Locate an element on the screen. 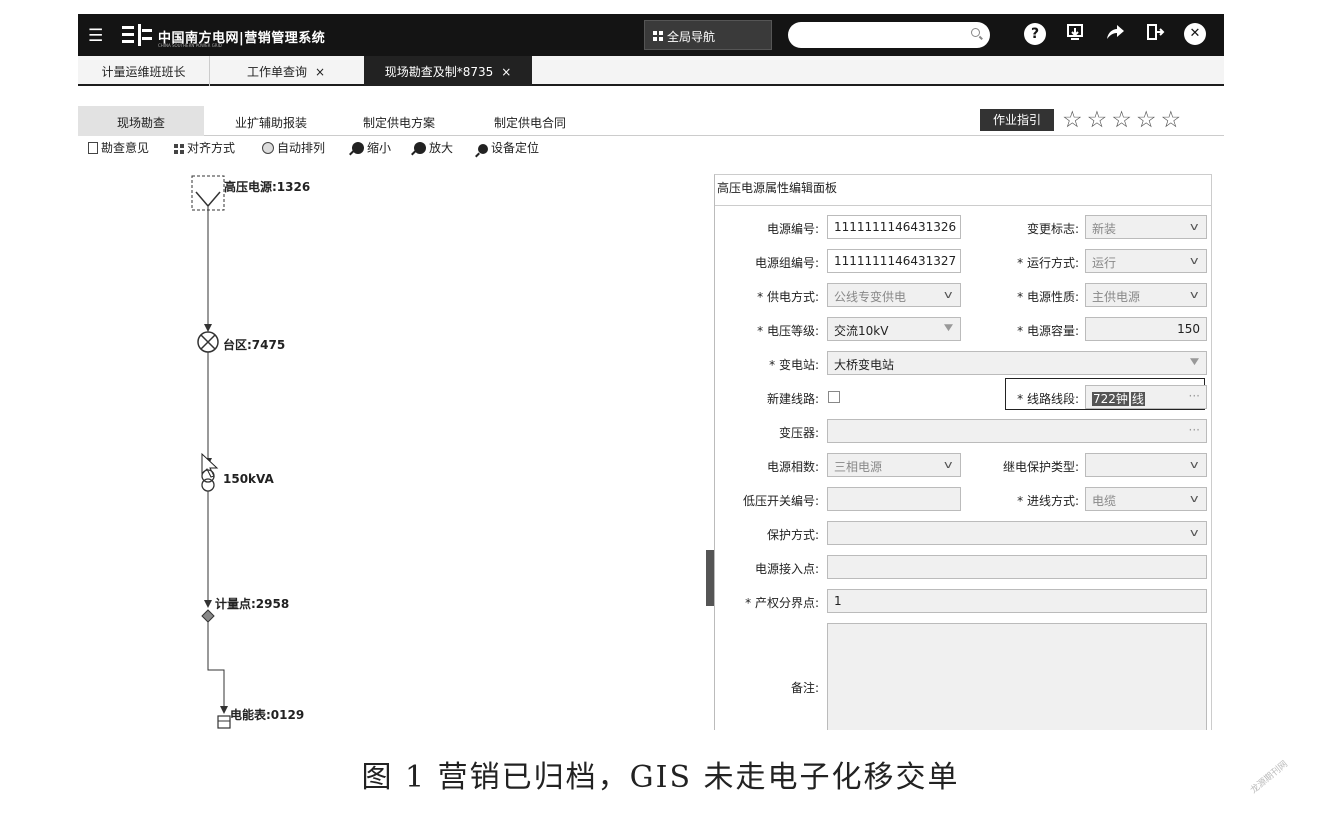 Image resolution: width=1321 pixels, height=814 pixels. substation-label: * 变电站: is located at coordinates (794, 365).